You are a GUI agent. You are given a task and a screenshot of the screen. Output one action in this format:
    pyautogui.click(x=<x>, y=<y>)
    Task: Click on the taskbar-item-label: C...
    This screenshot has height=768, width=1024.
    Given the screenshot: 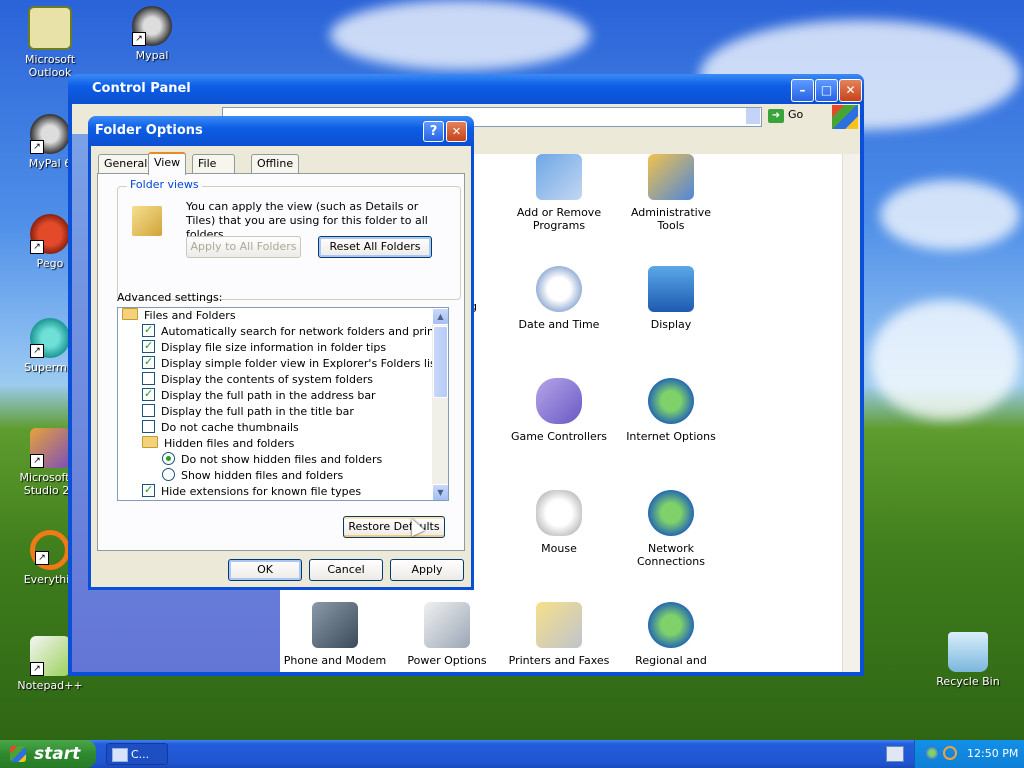 What is the action you would take?
    pyautogui.click(x=140, y=754)
    